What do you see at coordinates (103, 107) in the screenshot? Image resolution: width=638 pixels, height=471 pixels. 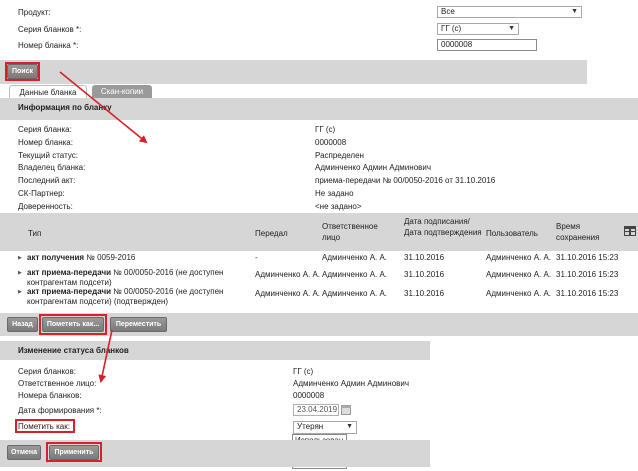 I see `arrow-search-to-info` at bounding box center [103, 107].